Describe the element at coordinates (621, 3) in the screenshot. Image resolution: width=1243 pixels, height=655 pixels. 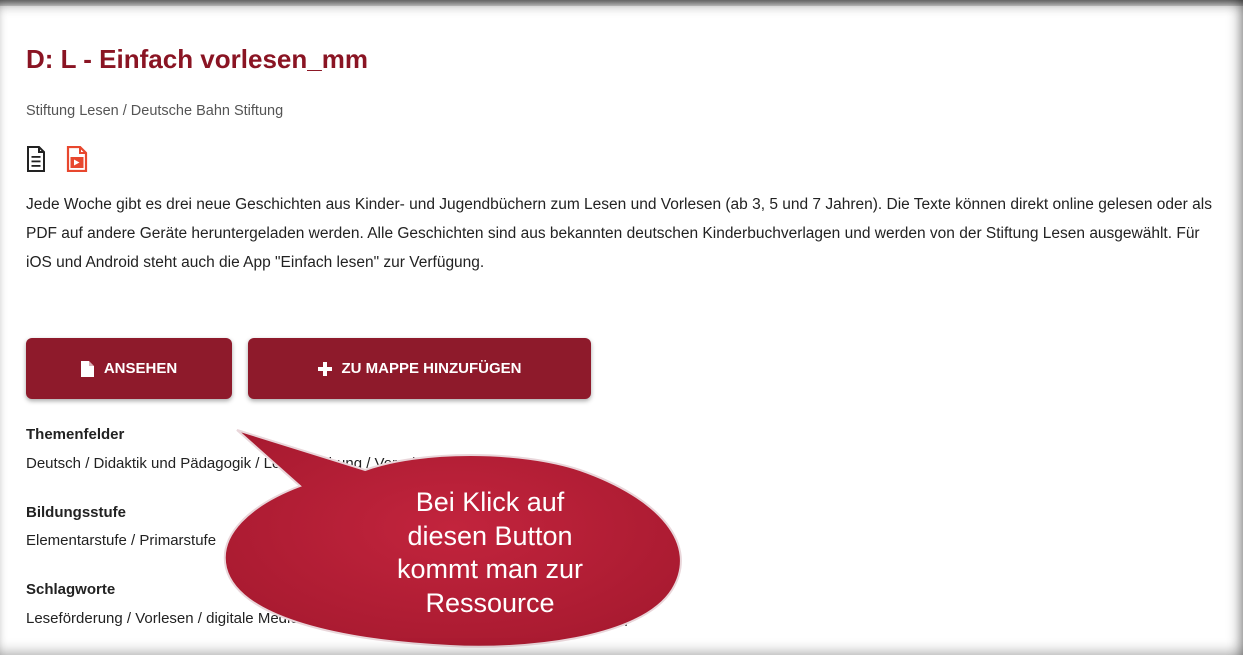
I see `window-top-edge` at that location.